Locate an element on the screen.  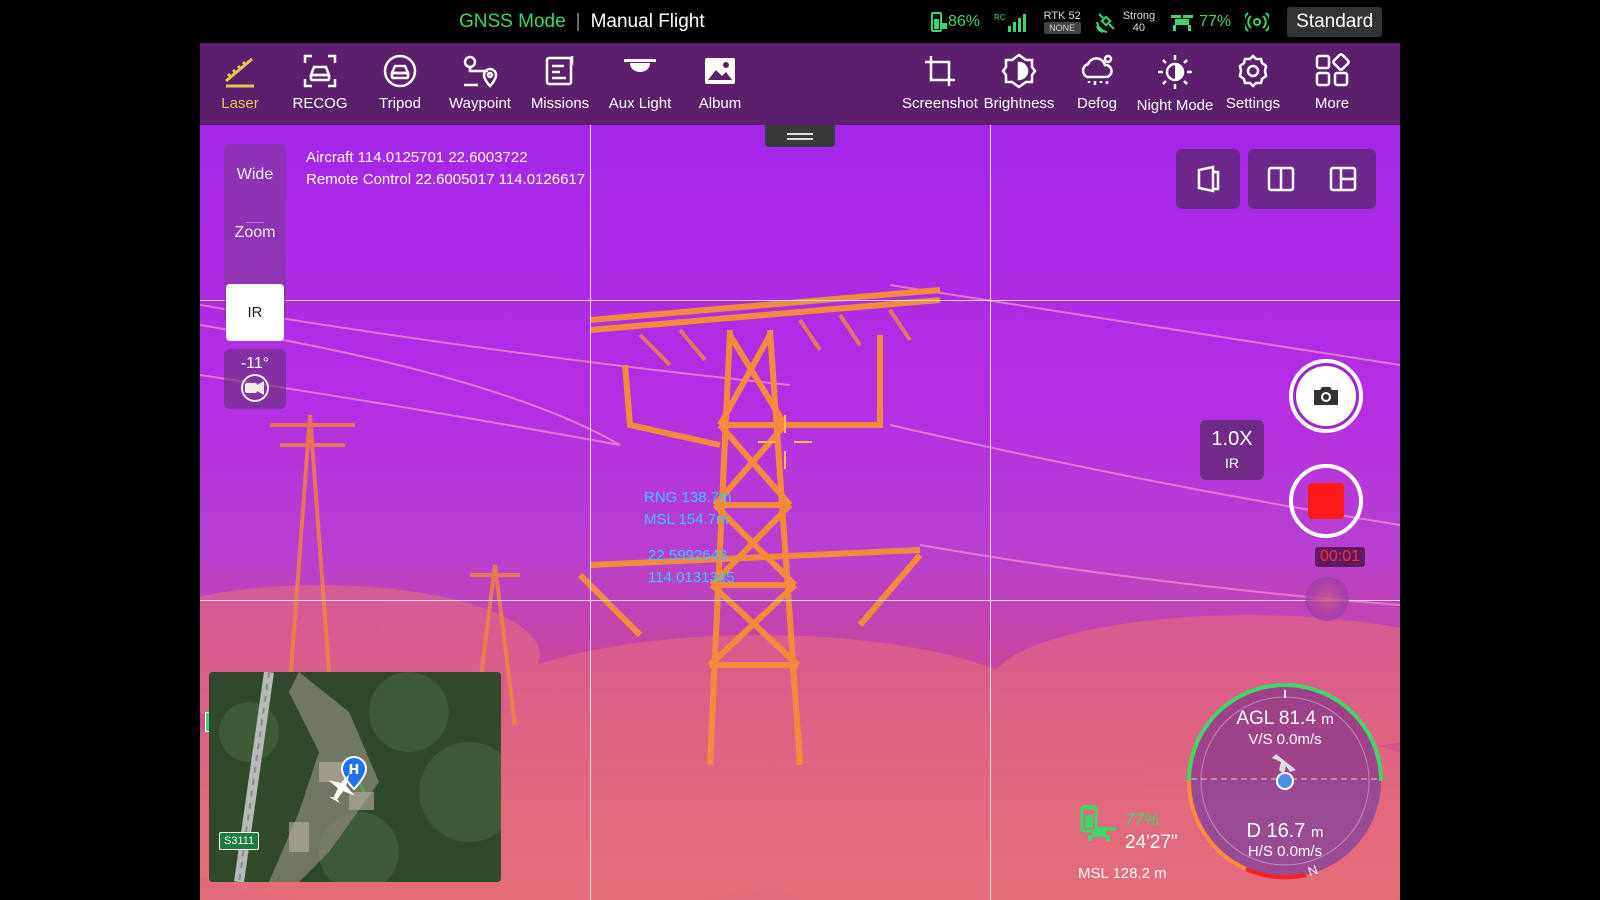
zoom-indicator: 1.0X IR is located at coordinates (1232, 450).